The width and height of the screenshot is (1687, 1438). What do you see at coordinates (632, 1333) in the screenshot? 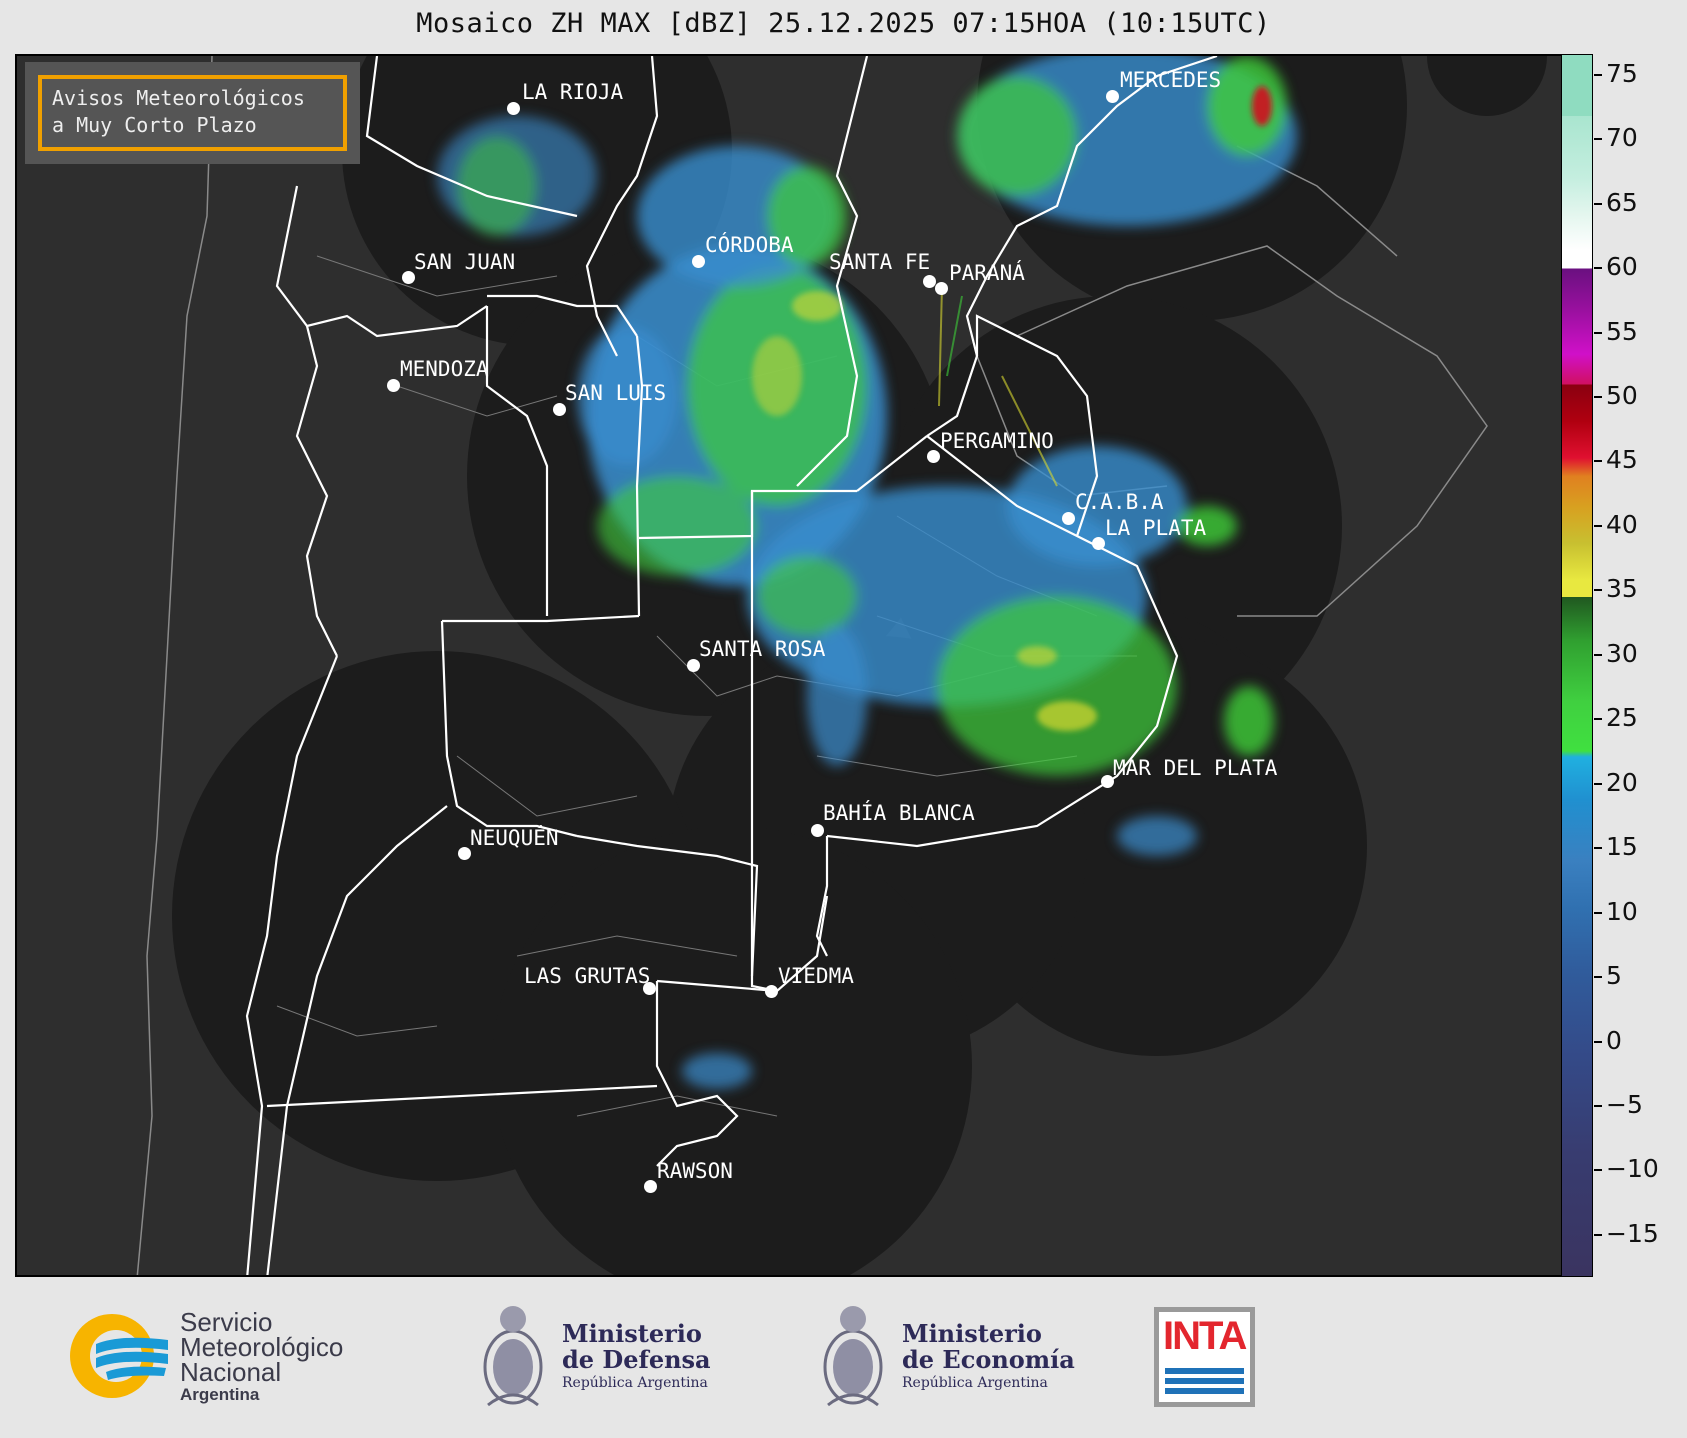
I see `defensa-line-1: Ministerio` at bounding box center [632, 1333].